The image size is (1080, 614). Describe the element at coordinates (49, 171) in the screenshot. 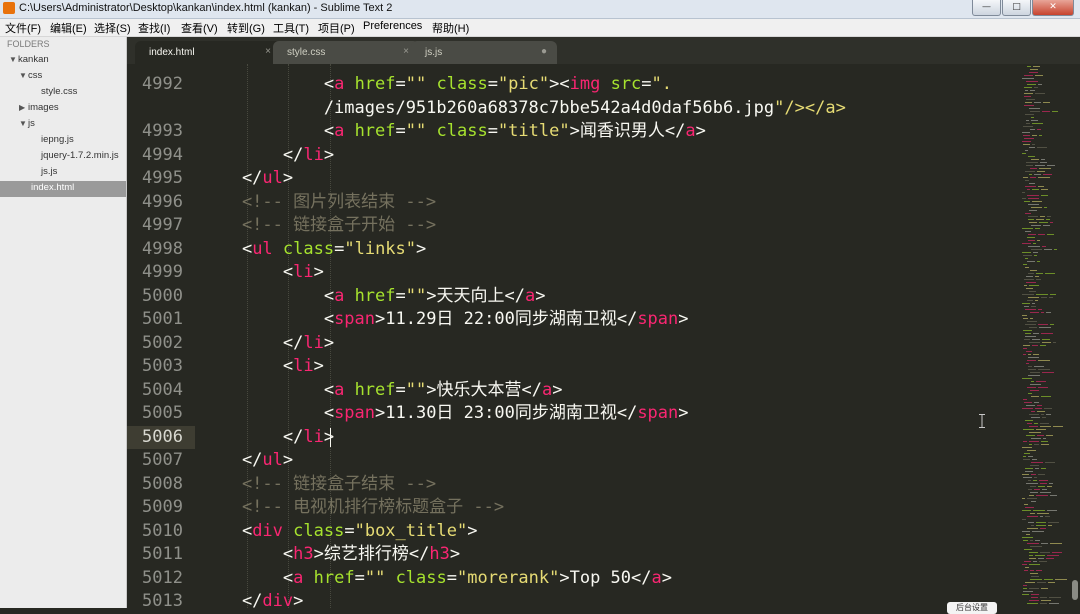

I see `file-js-js: js.js` at that location.